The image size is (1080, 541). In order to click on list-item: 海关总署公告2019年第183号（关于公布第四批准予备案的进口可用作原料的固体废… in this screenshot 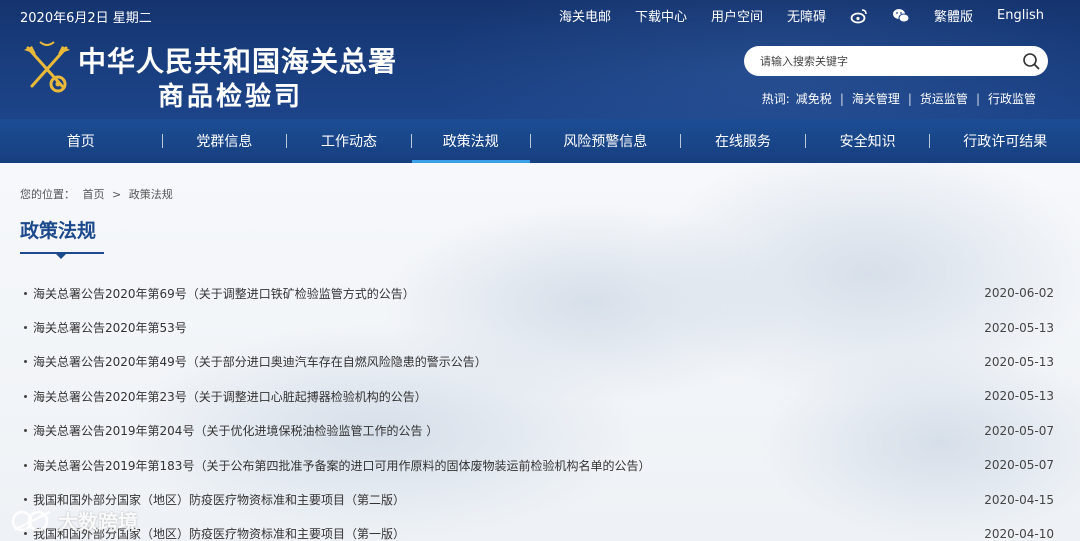, I will do `click(538, 465)`.